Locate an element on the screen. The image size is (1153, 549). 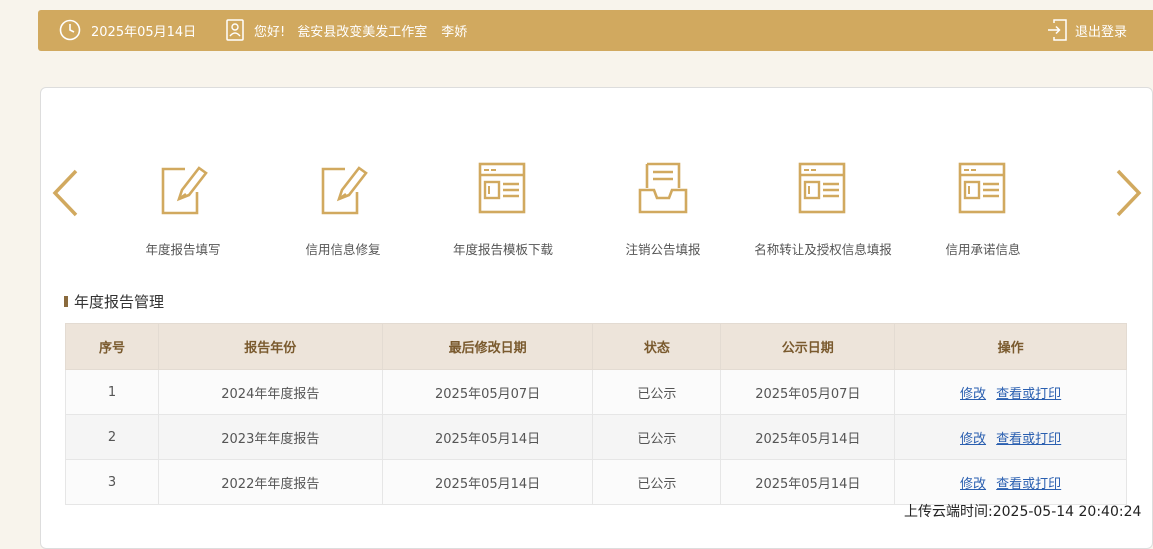
date-display: 2025年05月14日 is located at coordinates (127, 30).